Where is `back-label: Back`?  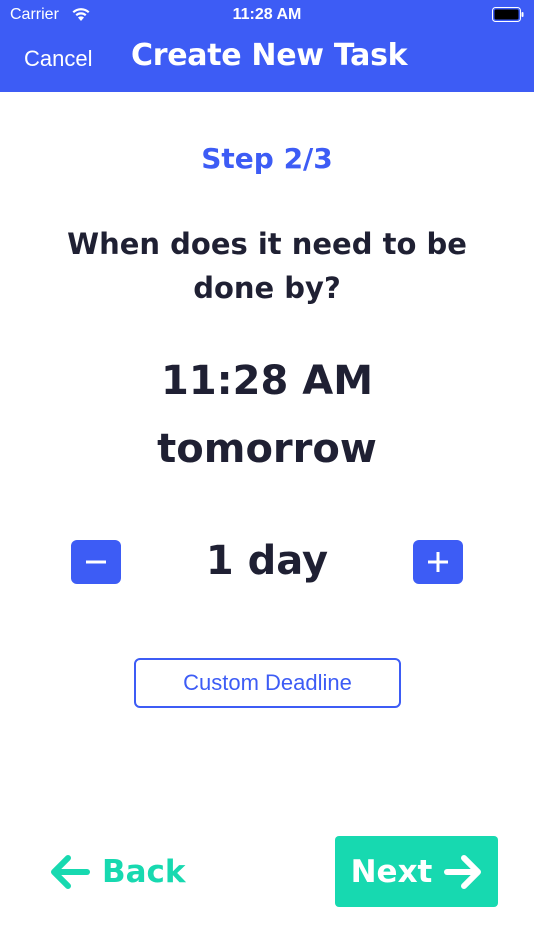 back-label: Back is located at coordinates (144, 872).